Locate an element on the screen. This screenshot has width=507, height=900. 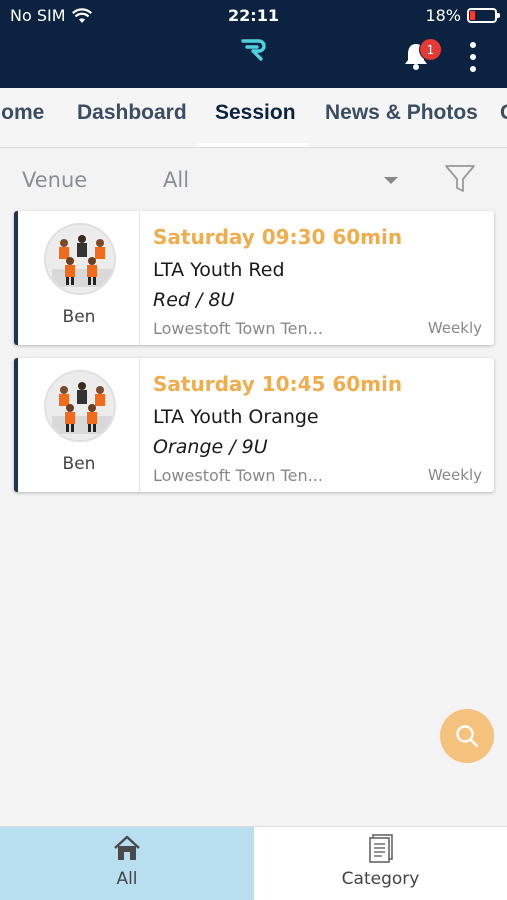
status-battery-group: 18% is located at coordinates (462, 15).